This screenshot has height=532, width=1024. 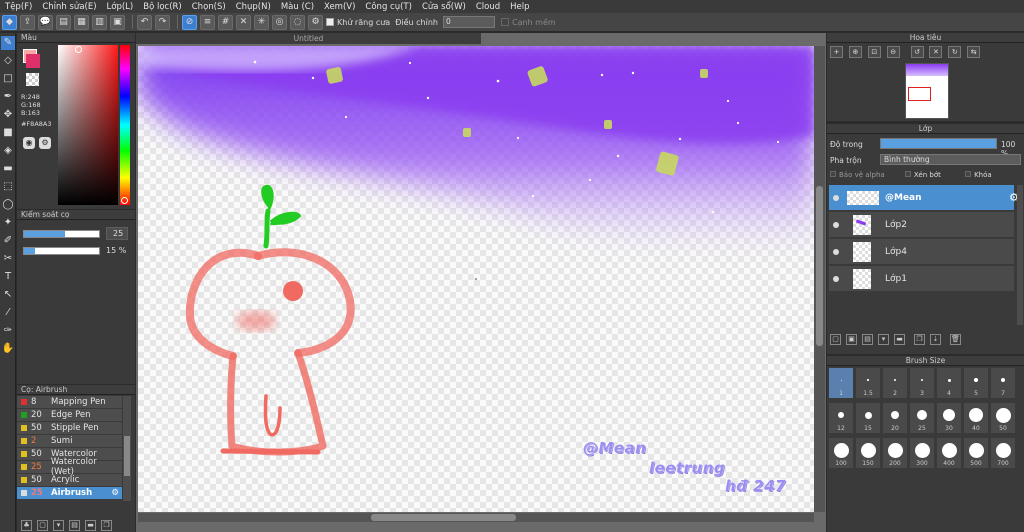 I want to click on canvas-vertical-scroll-thumb, so click(x=819, y=266).